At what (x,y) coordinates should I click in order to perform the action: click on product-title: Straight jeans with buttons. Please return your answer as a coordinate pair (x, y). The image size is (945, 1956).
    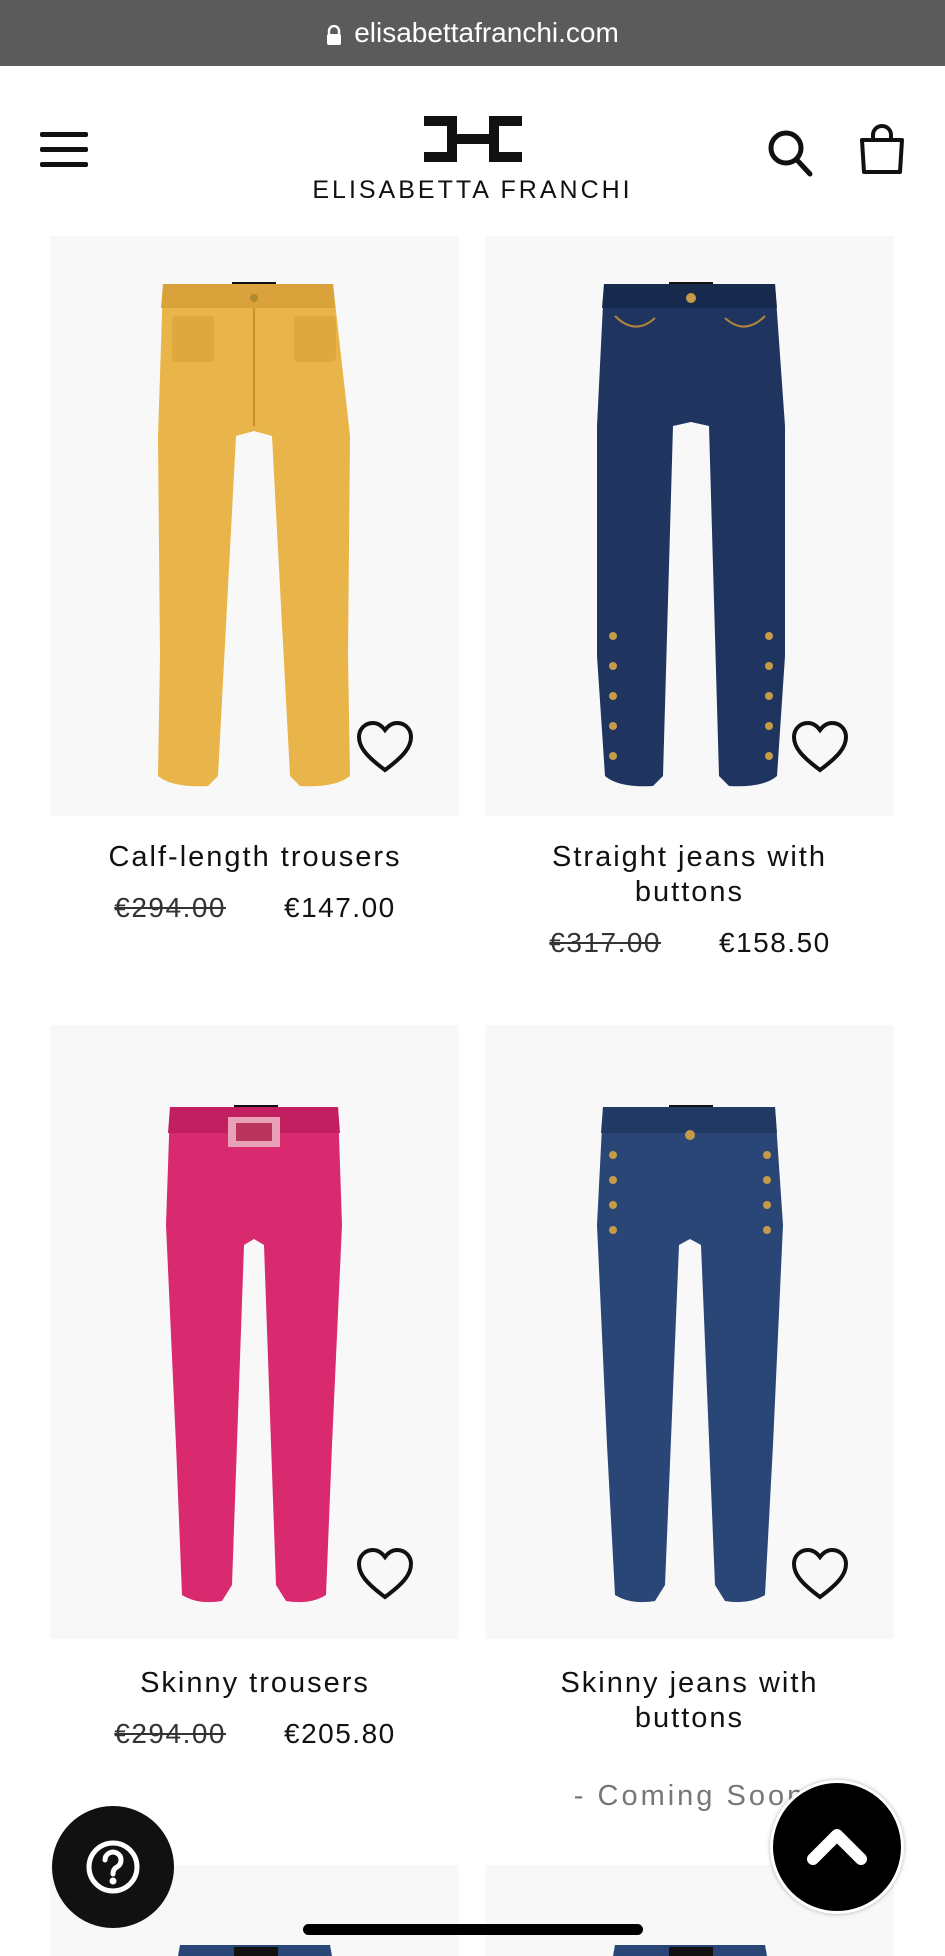
    Looking at the image, I should click on (689, 875).